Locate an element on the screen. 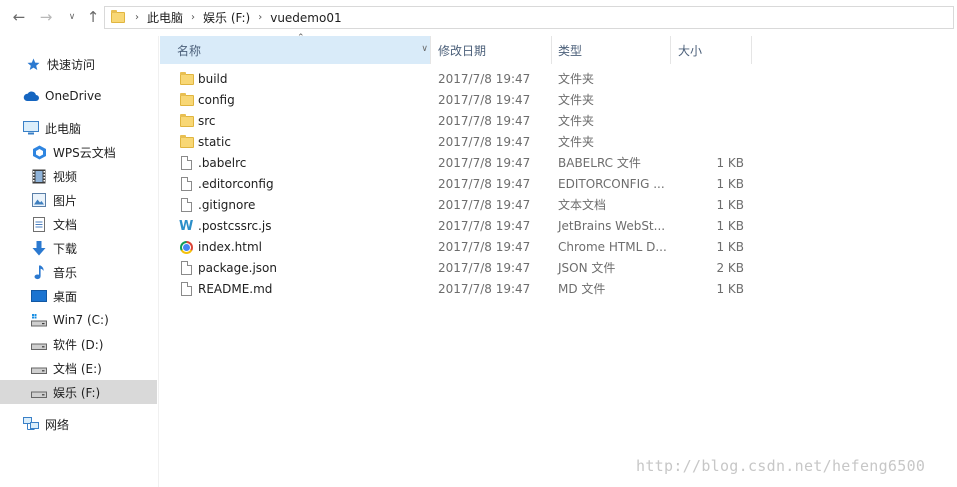 The height and width of the screenshot is (487, 957). sidebar-item-documents: 文档 is located at coordinates (78, 224).